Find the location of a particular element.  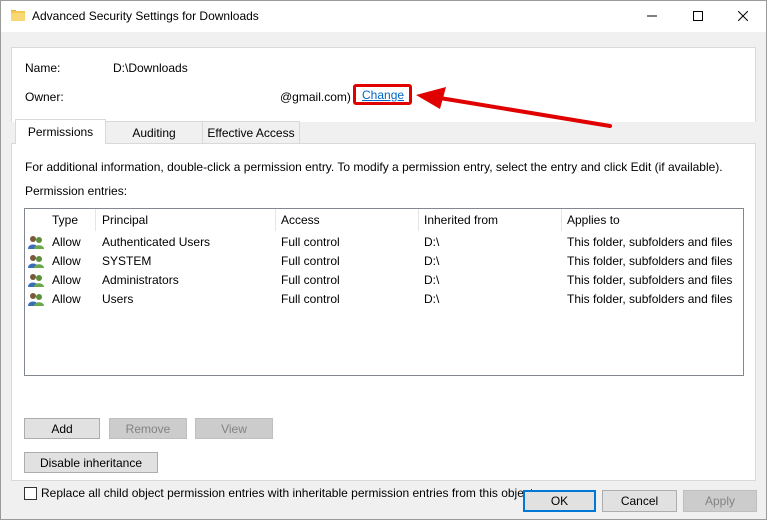

maximize-button is located at coordinates (698, 16).